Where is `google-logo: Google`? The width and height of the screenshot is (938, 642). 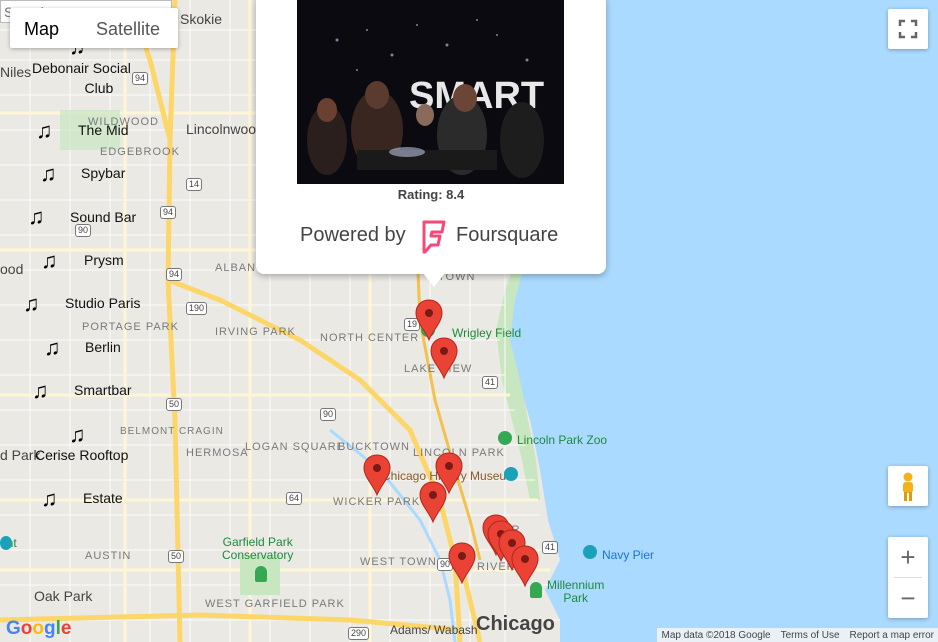
google-logo: Google is located at coordinates (38, 629).